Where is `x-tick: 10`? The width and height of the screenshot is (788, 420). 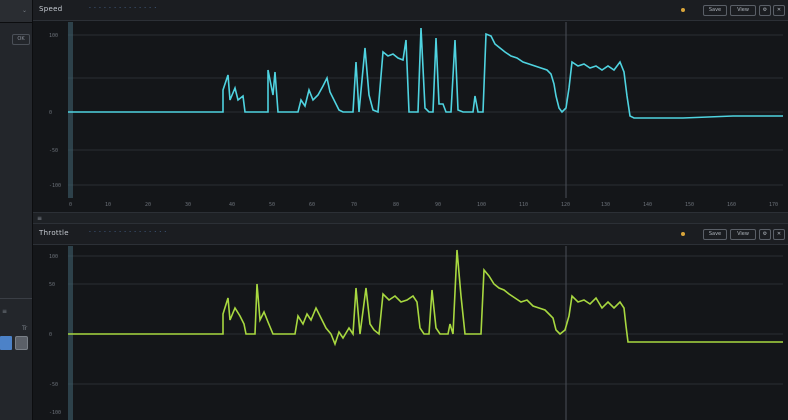
x-tick: 10 is located at coordinates (108, 205).